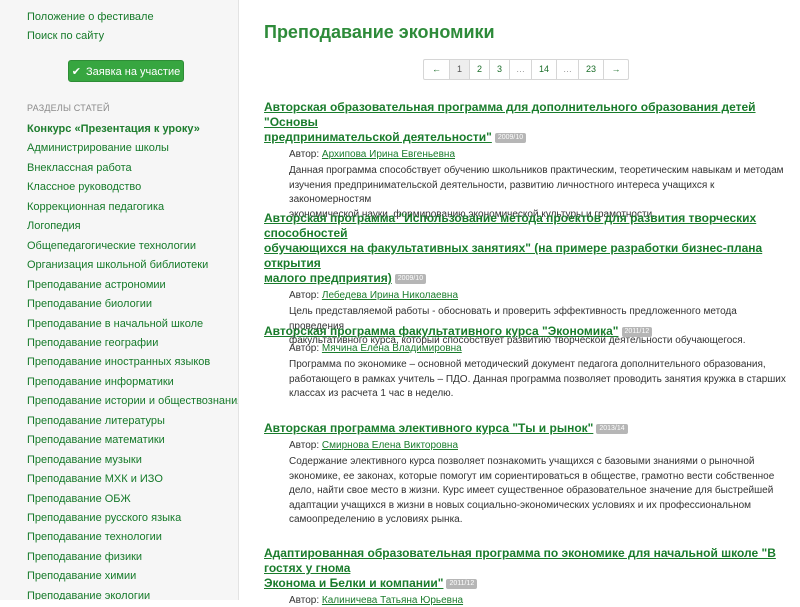 The width and height of the screenshot is (800, 607). Describe the element at coordinates (88, 594) in the screenshot. I see `sidebar-section-link: Преподавание экологии` at that location.